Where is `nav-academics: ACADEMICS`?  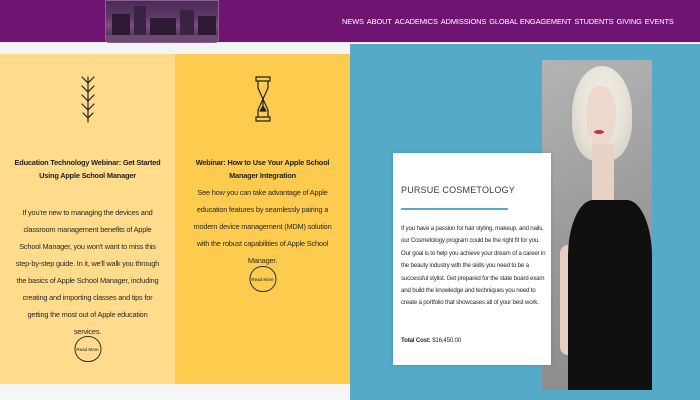
nav-academics: ACADEMICS is located at coordinates (416, 21).